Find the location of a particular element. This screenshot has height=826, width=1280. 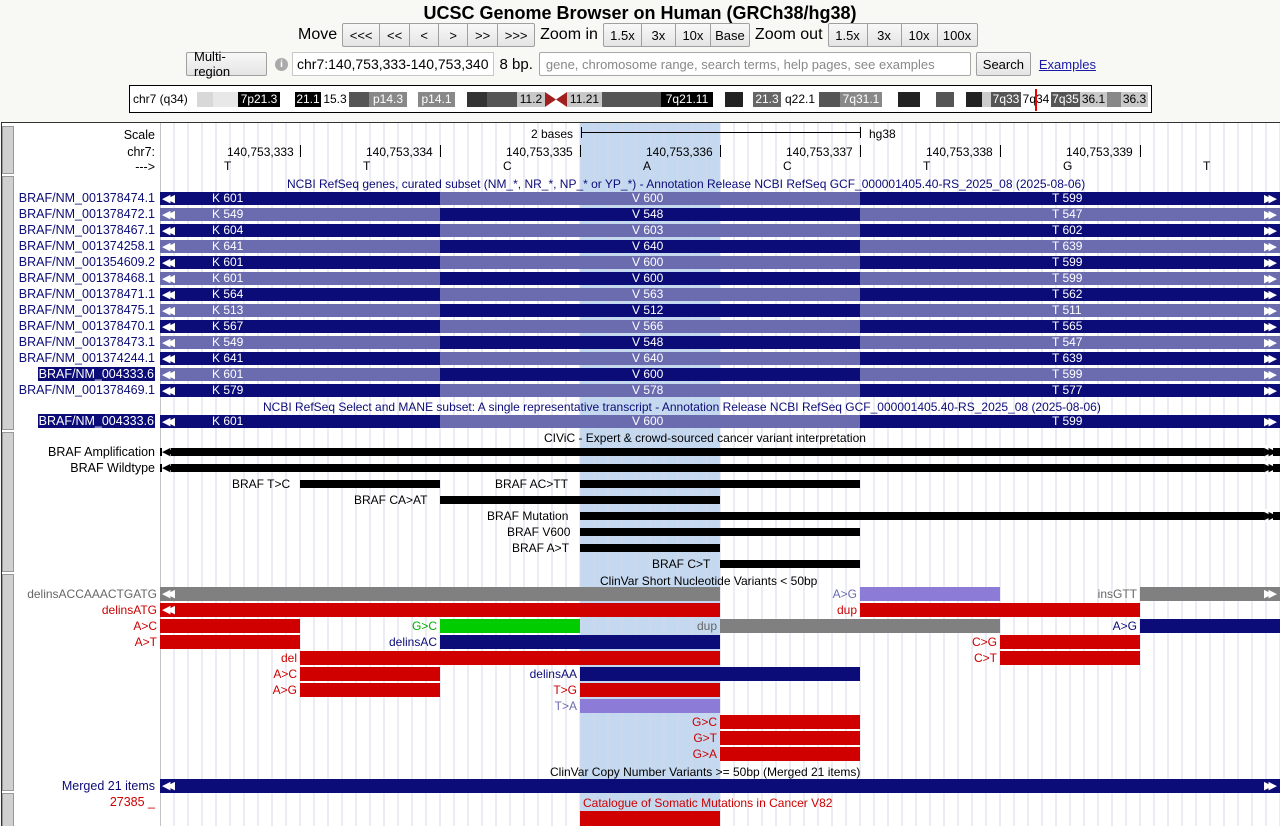

clinvar-variant-label: delinsACCAAACTGATG is located at coordinates (92, 594).